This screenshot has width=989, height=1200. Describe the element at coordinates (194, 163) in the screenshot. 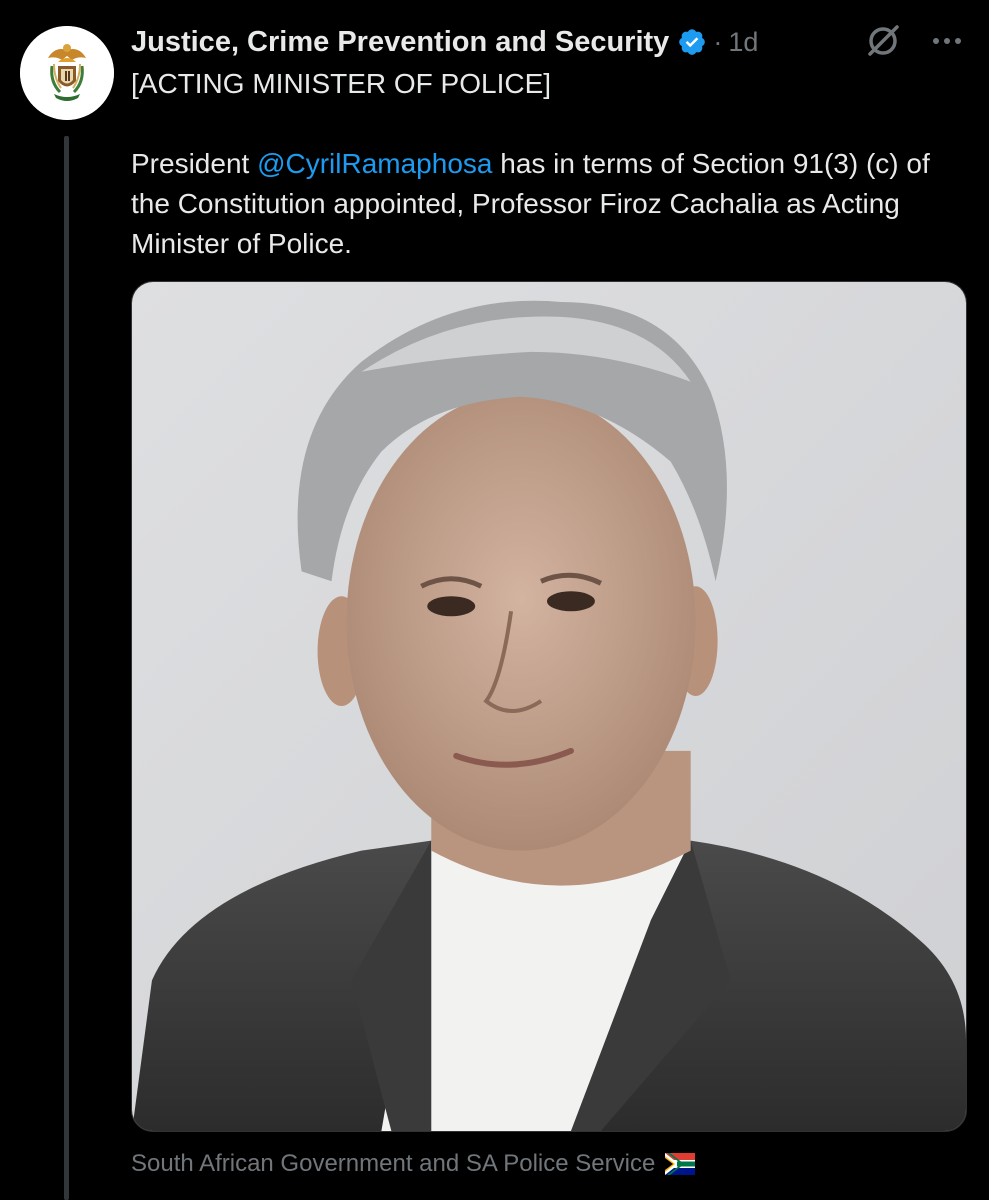

I see `body-text-start: President` at that location.